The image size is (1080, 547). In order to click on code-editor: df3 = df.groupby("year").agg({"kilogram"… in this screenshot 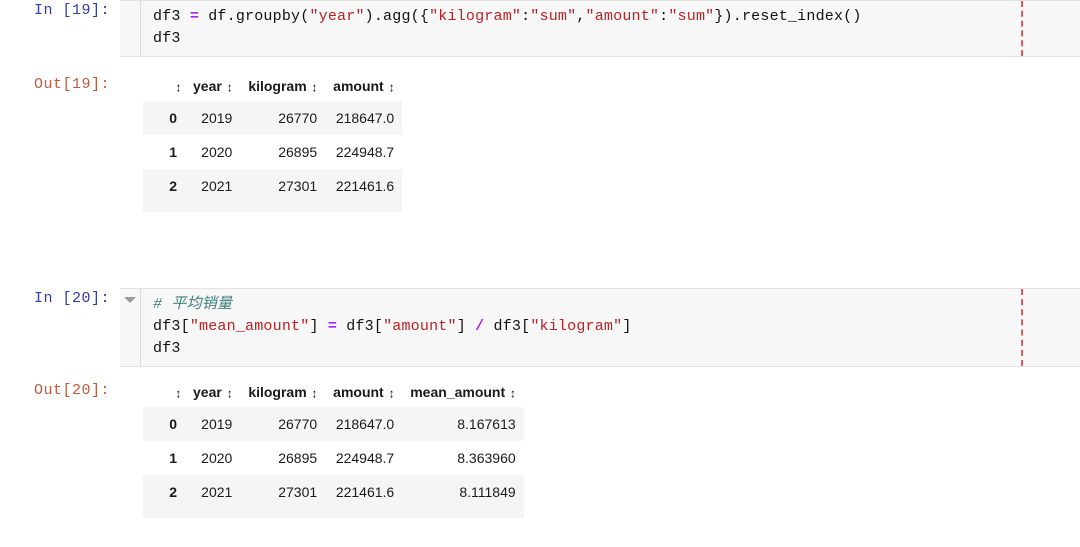, I will do `click(610, 28)`.